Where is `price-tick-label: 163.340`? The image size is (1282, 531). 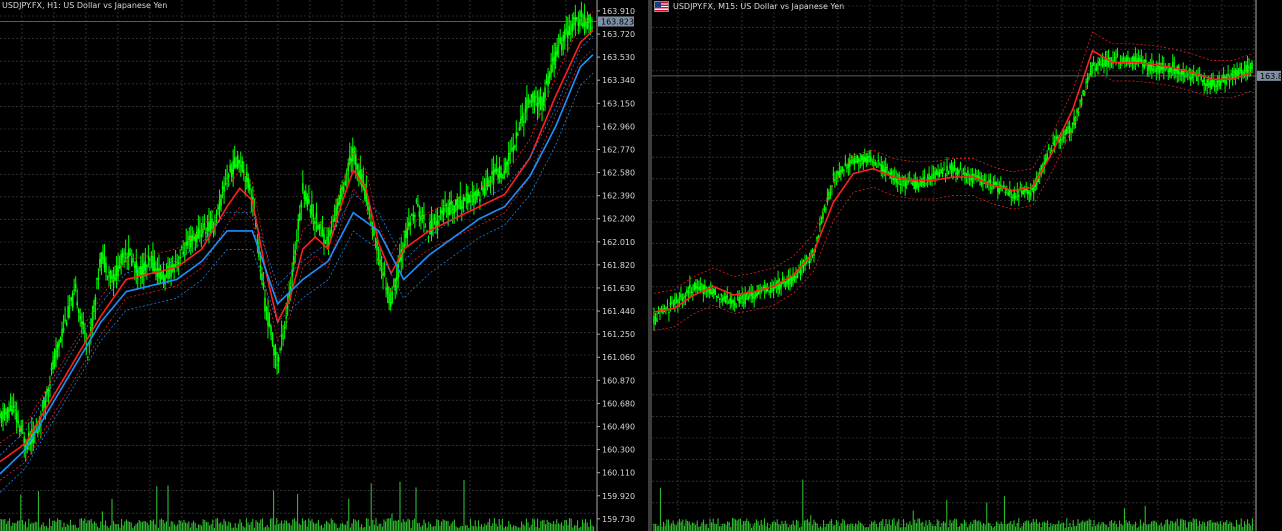 price-tick-label: 163.340 is located at coordinates (618, 80).